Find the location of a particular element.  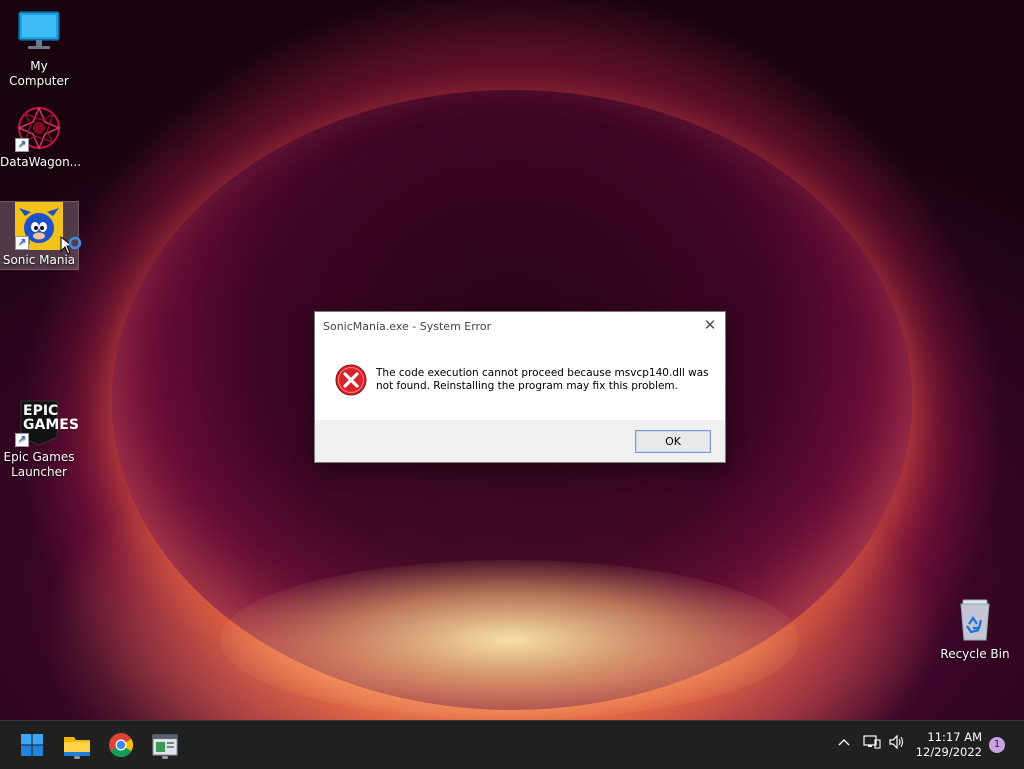

error-icon is located at coordinates (351, 380).